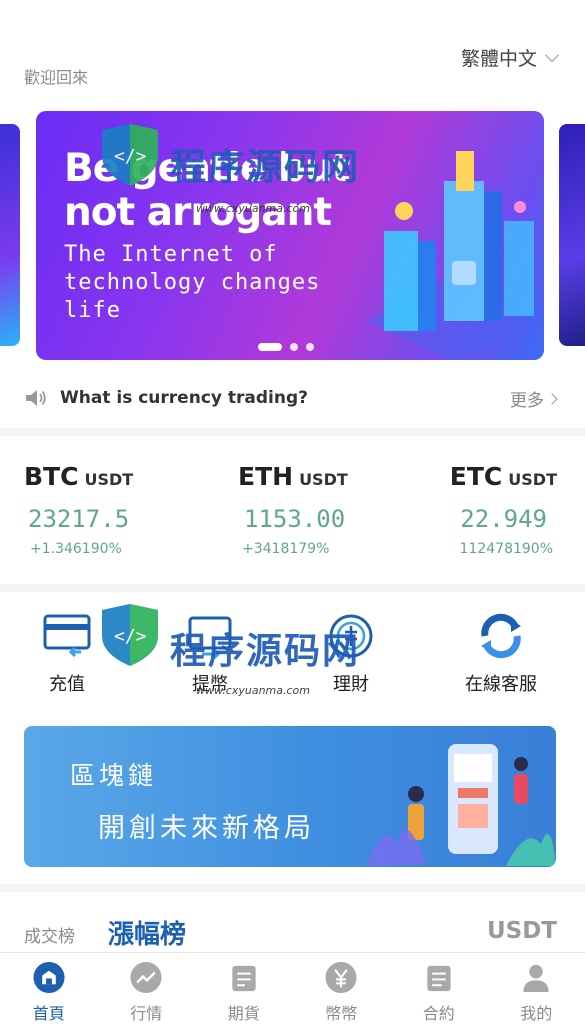  Describe the element at coordinates (49, 934) in the screenshot. I see `tab-volume-ranking: 成交榜` at that location.